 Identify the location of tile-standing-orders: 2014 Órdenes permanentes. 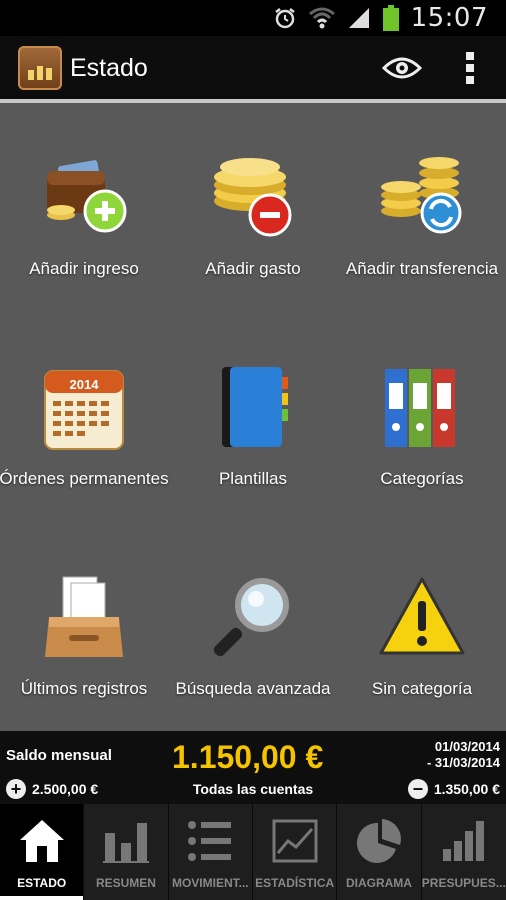
(84, 413).